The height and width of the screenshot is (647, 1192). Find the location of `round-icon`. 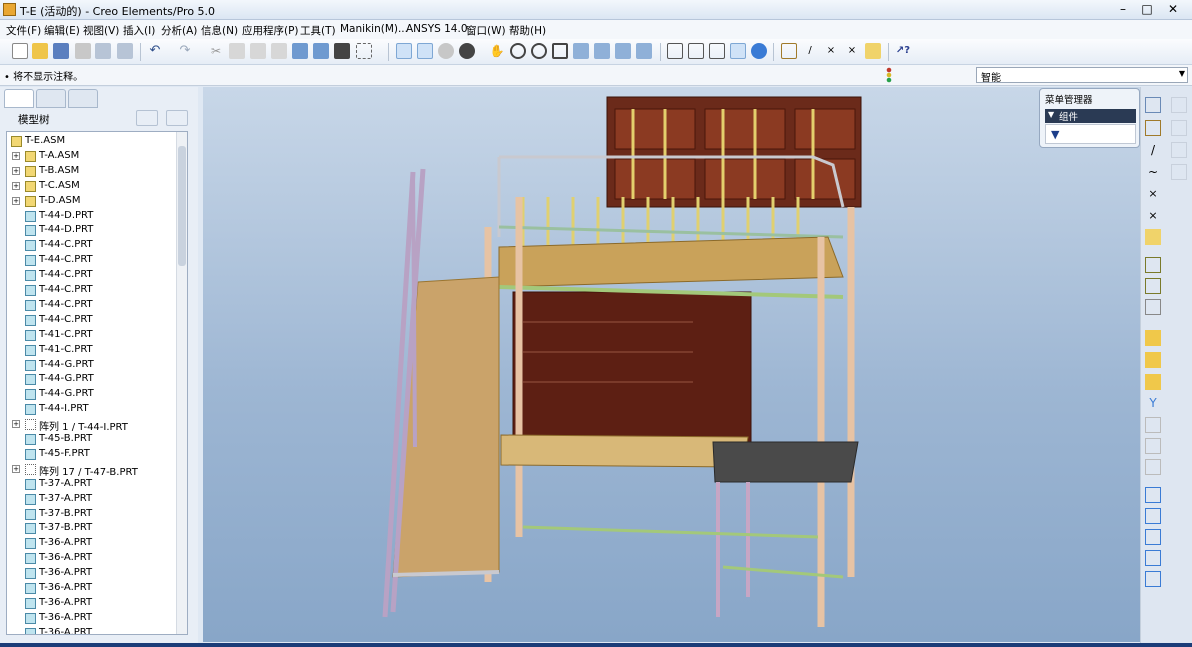

round-icon is located at coordinates (1153, 425).